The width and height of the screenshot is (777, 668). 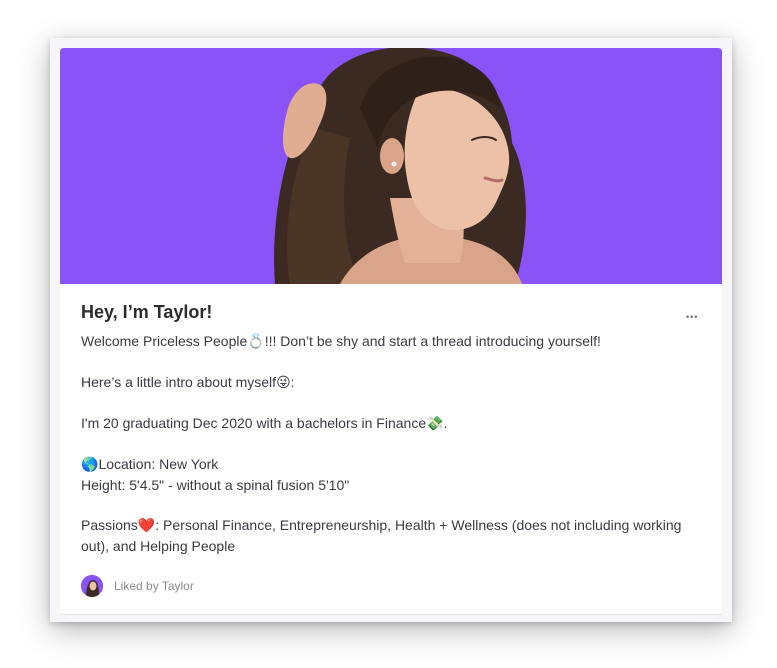 I want to click on age-text-end: ., so click(x=445, y=423).